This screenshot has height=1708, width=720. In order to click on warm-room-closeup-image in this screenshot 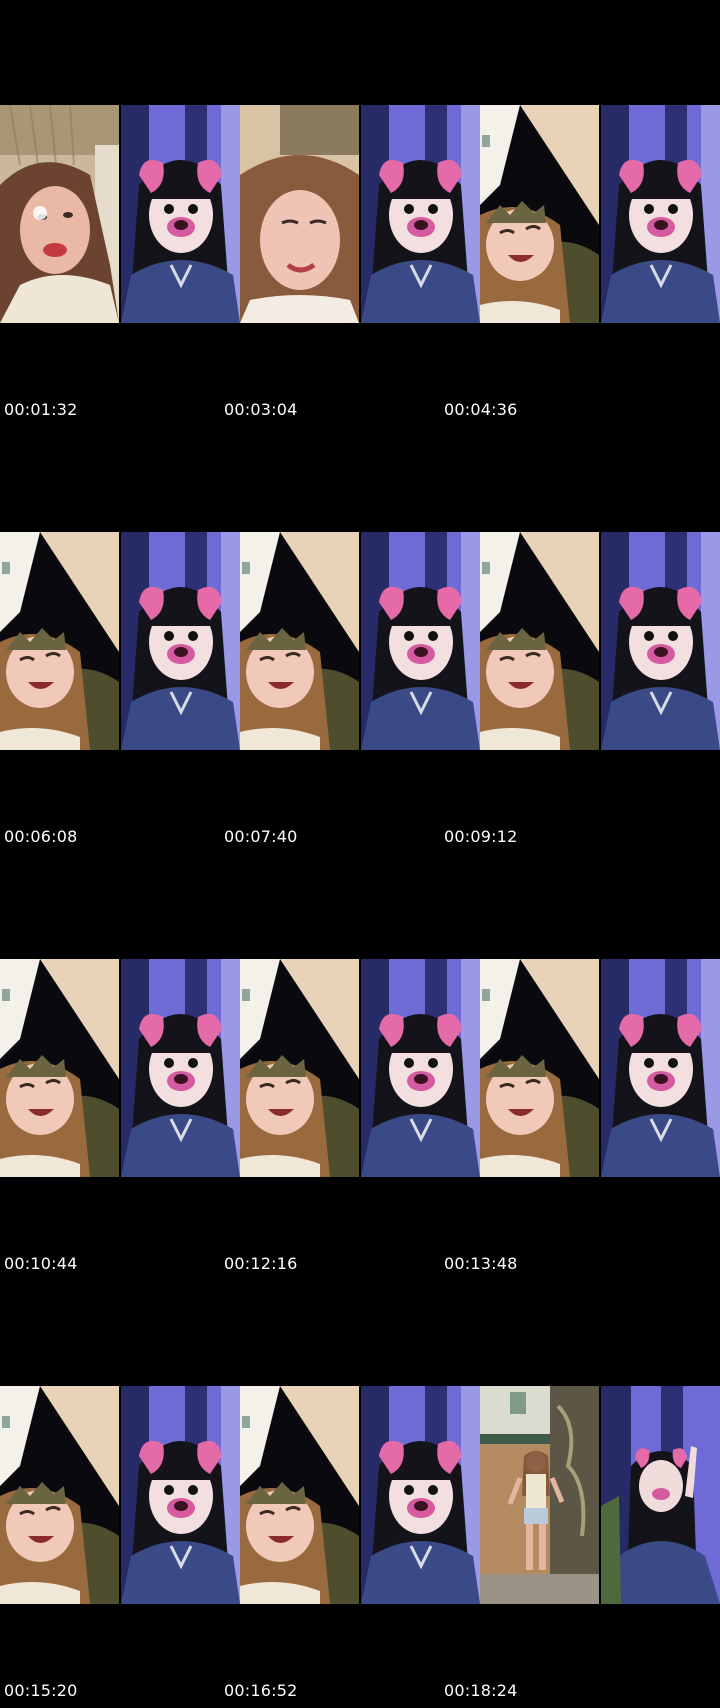, I will do `click(299, 214)`.